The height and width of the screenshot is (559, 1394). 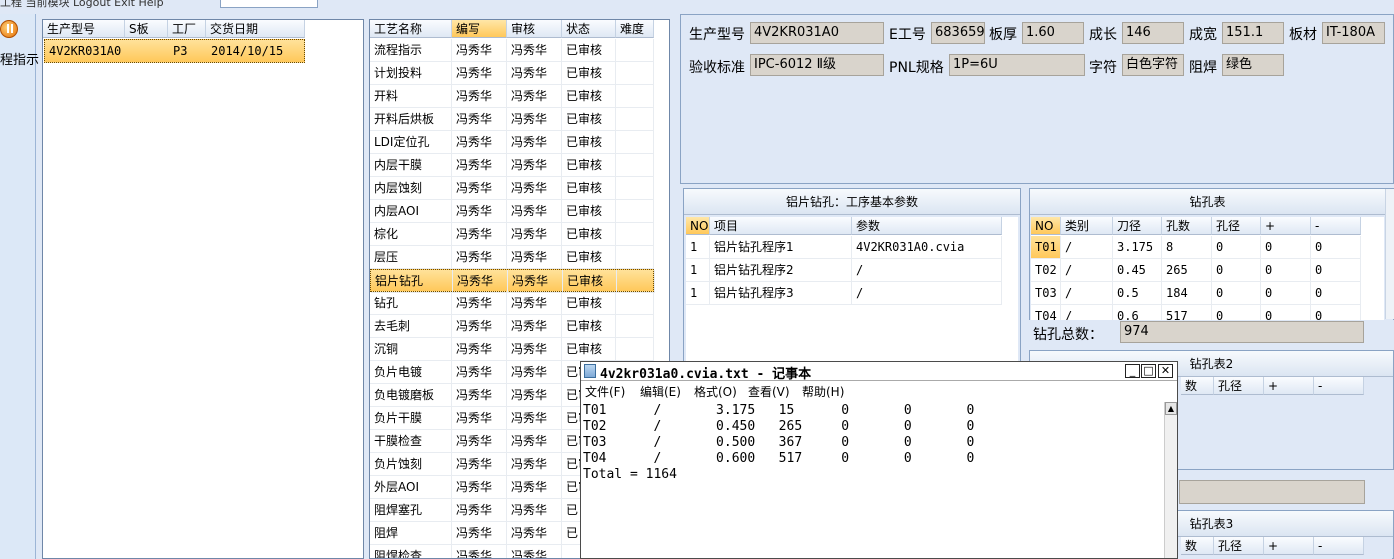 What do you see at coordinates (1132, 371) in the screenshot?
I see `minimize-icon: _` at bounding box center [1132, 371].